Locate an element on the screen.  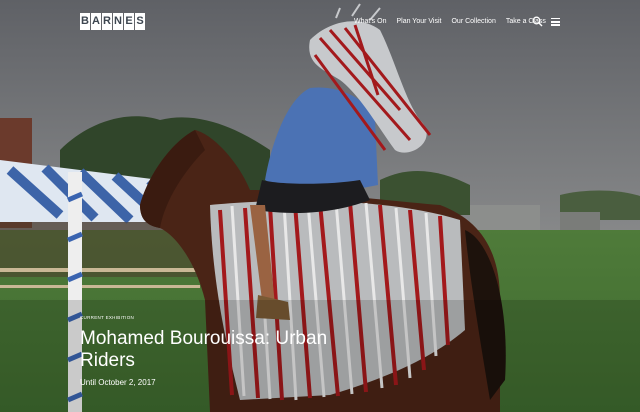
exhibition-kicker: CURRENT EXHIBITION is located at coordinates (107, 317).